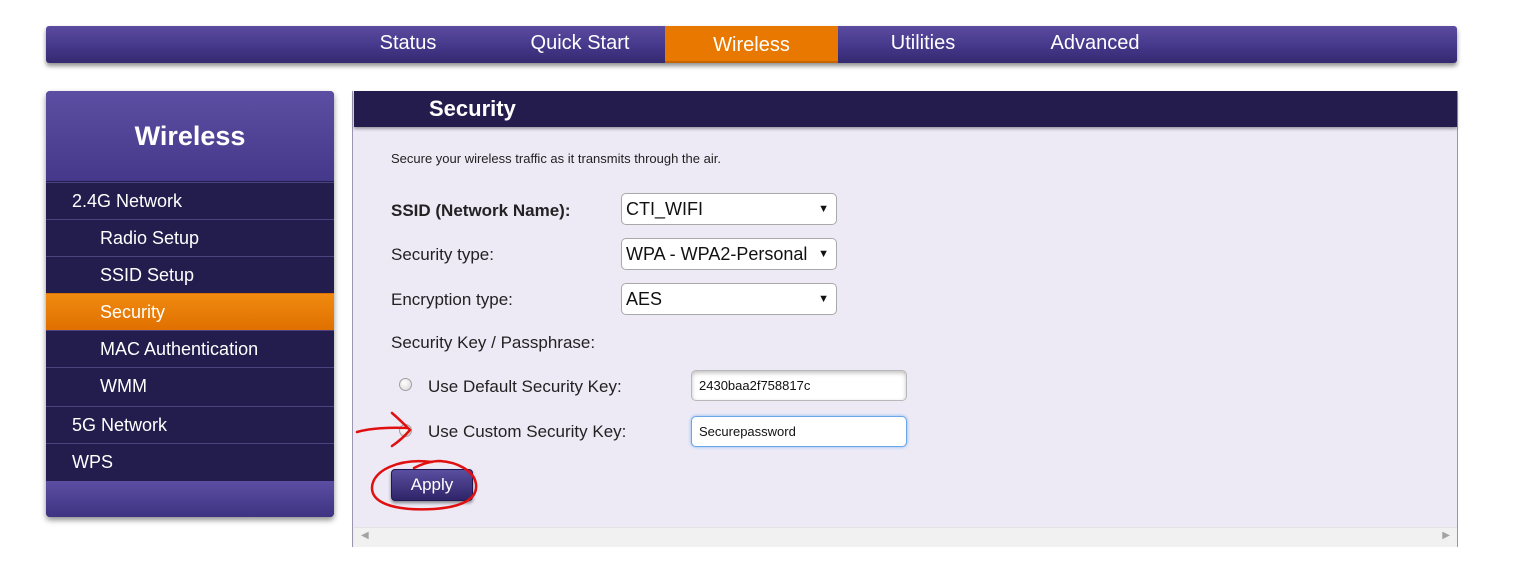  I want to click on apply-button: Apply, so click(432, 485).